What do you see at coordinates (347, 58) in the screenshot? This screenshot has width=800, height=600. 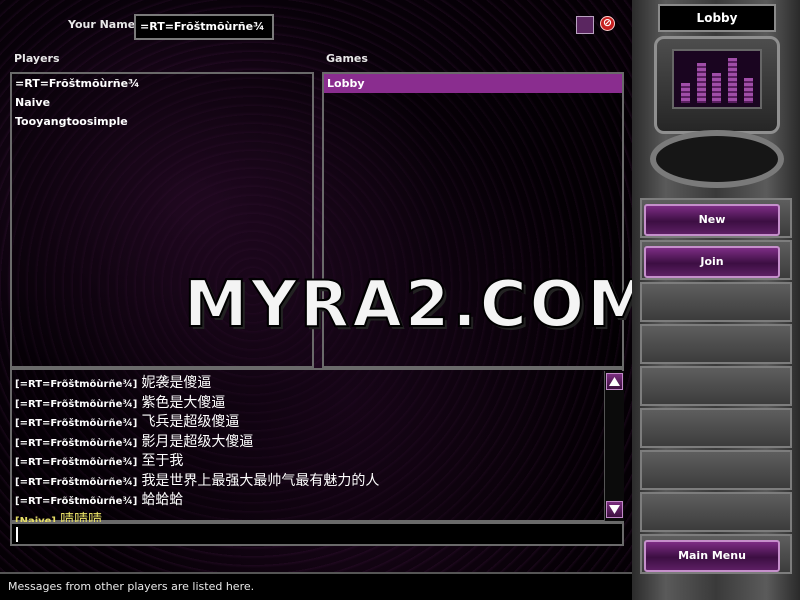 I see `games-label: Games` at bounding box center [347, 58].